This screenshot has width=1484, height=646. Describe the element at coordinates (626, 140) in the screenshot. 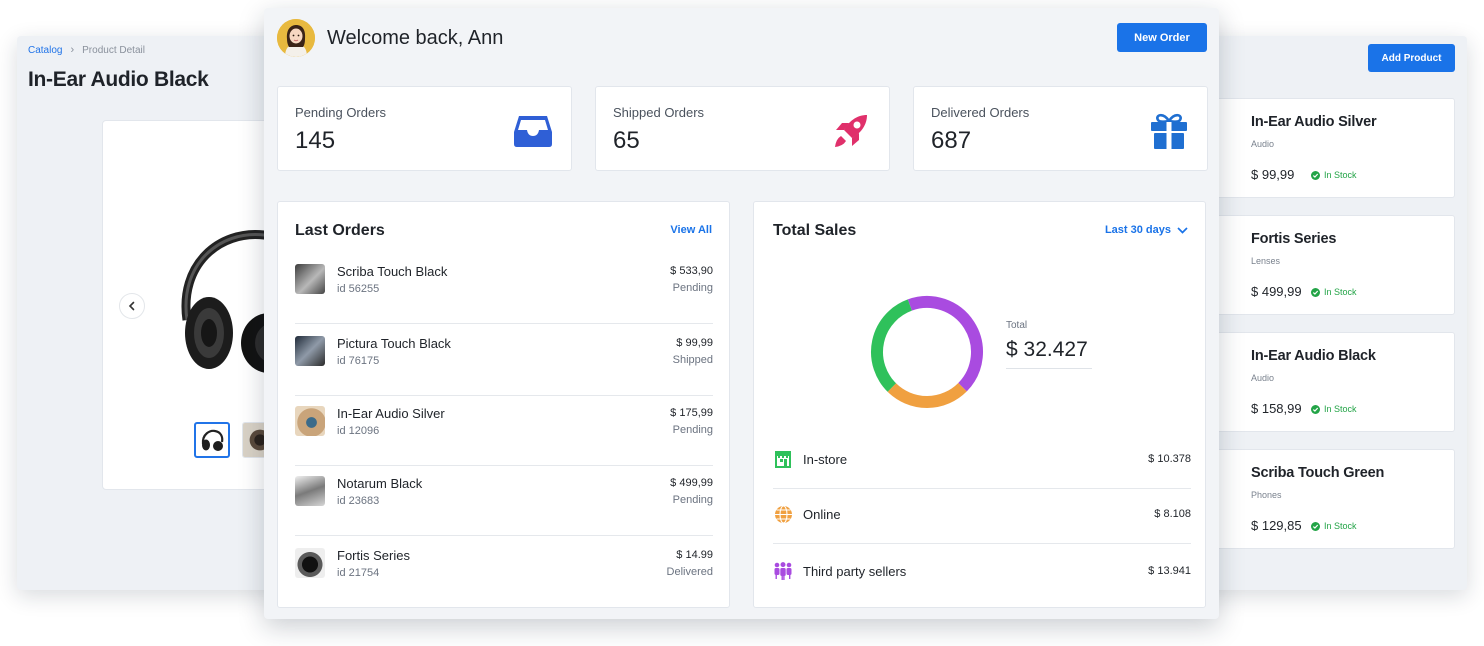

I see `stat-value: 65` at that location.